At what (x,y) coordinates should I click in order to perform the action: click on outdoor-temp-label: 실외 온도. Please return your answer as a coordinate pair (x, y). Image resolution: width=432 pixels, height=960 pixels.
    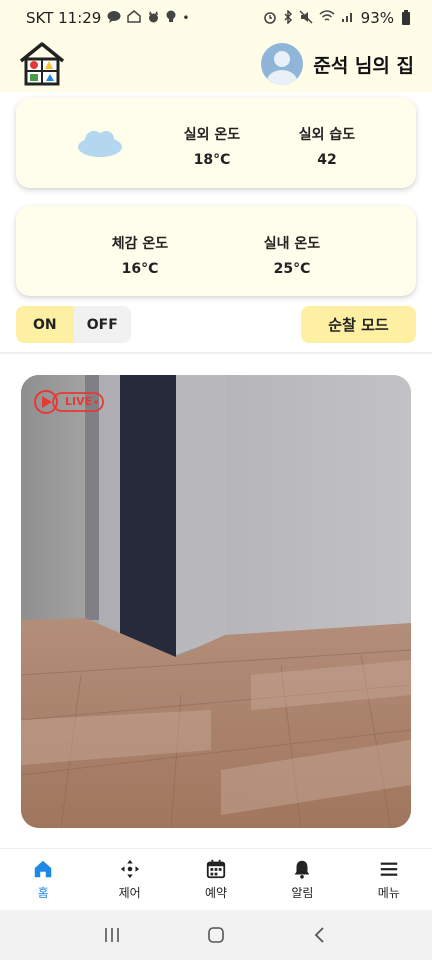
    Looking at the image, I should click on (212, 135).